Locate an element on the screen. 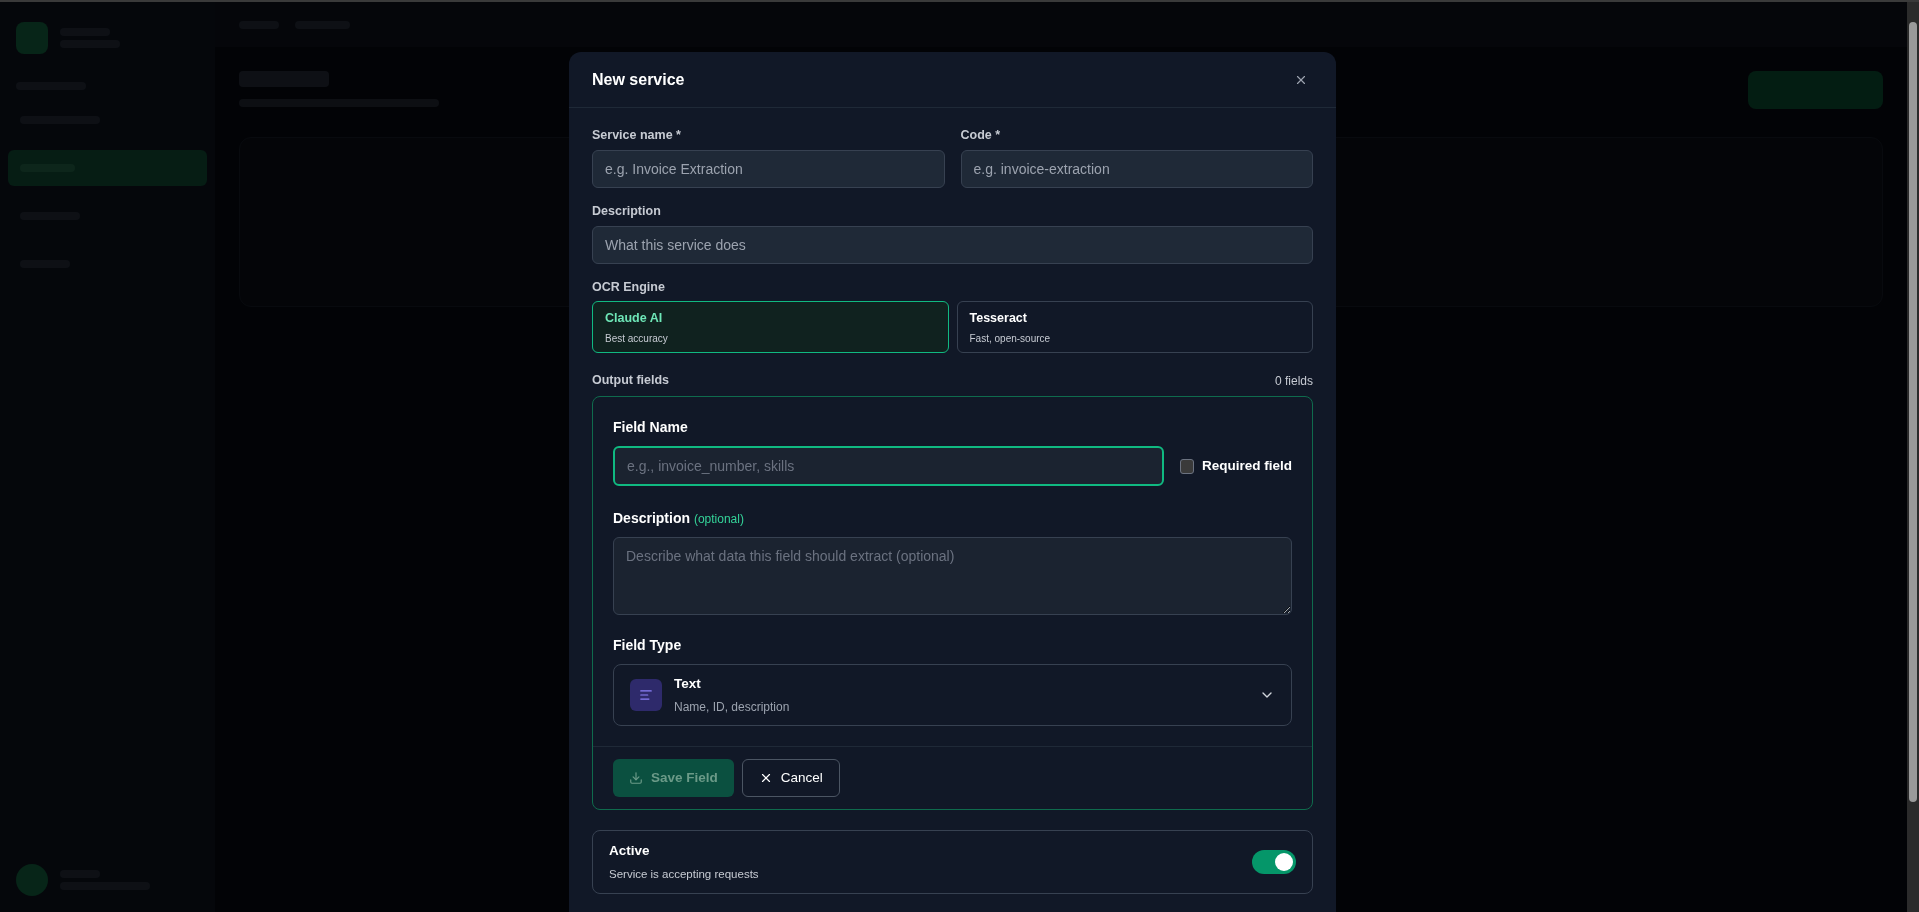  download-icon is located at coordinates (636, 778).